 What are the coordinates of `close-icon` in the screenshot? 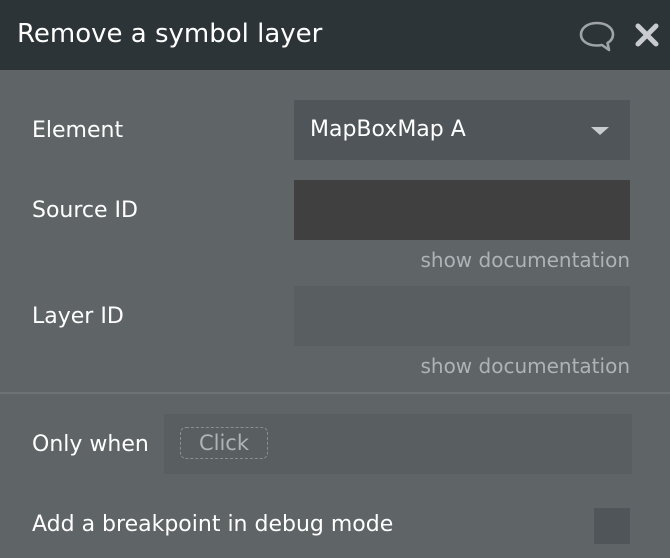 It's located at (647, 35).